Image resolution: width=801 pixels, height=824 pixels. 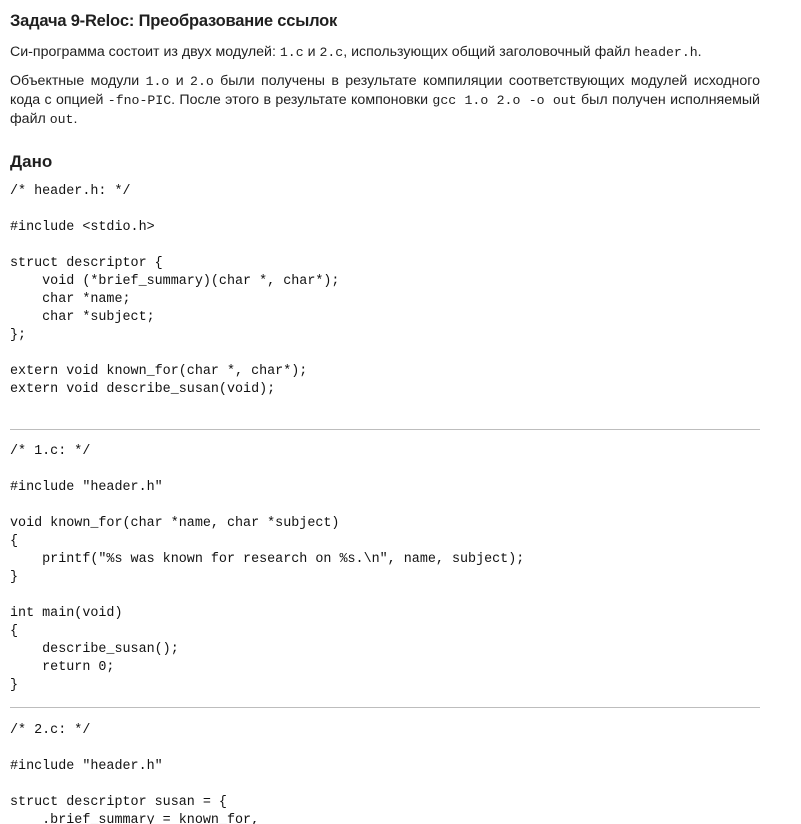 What do you see at coordinates (61, 119) in the screenshot?
I see `inline-code-executable: out` at bounding box center [61, 119].